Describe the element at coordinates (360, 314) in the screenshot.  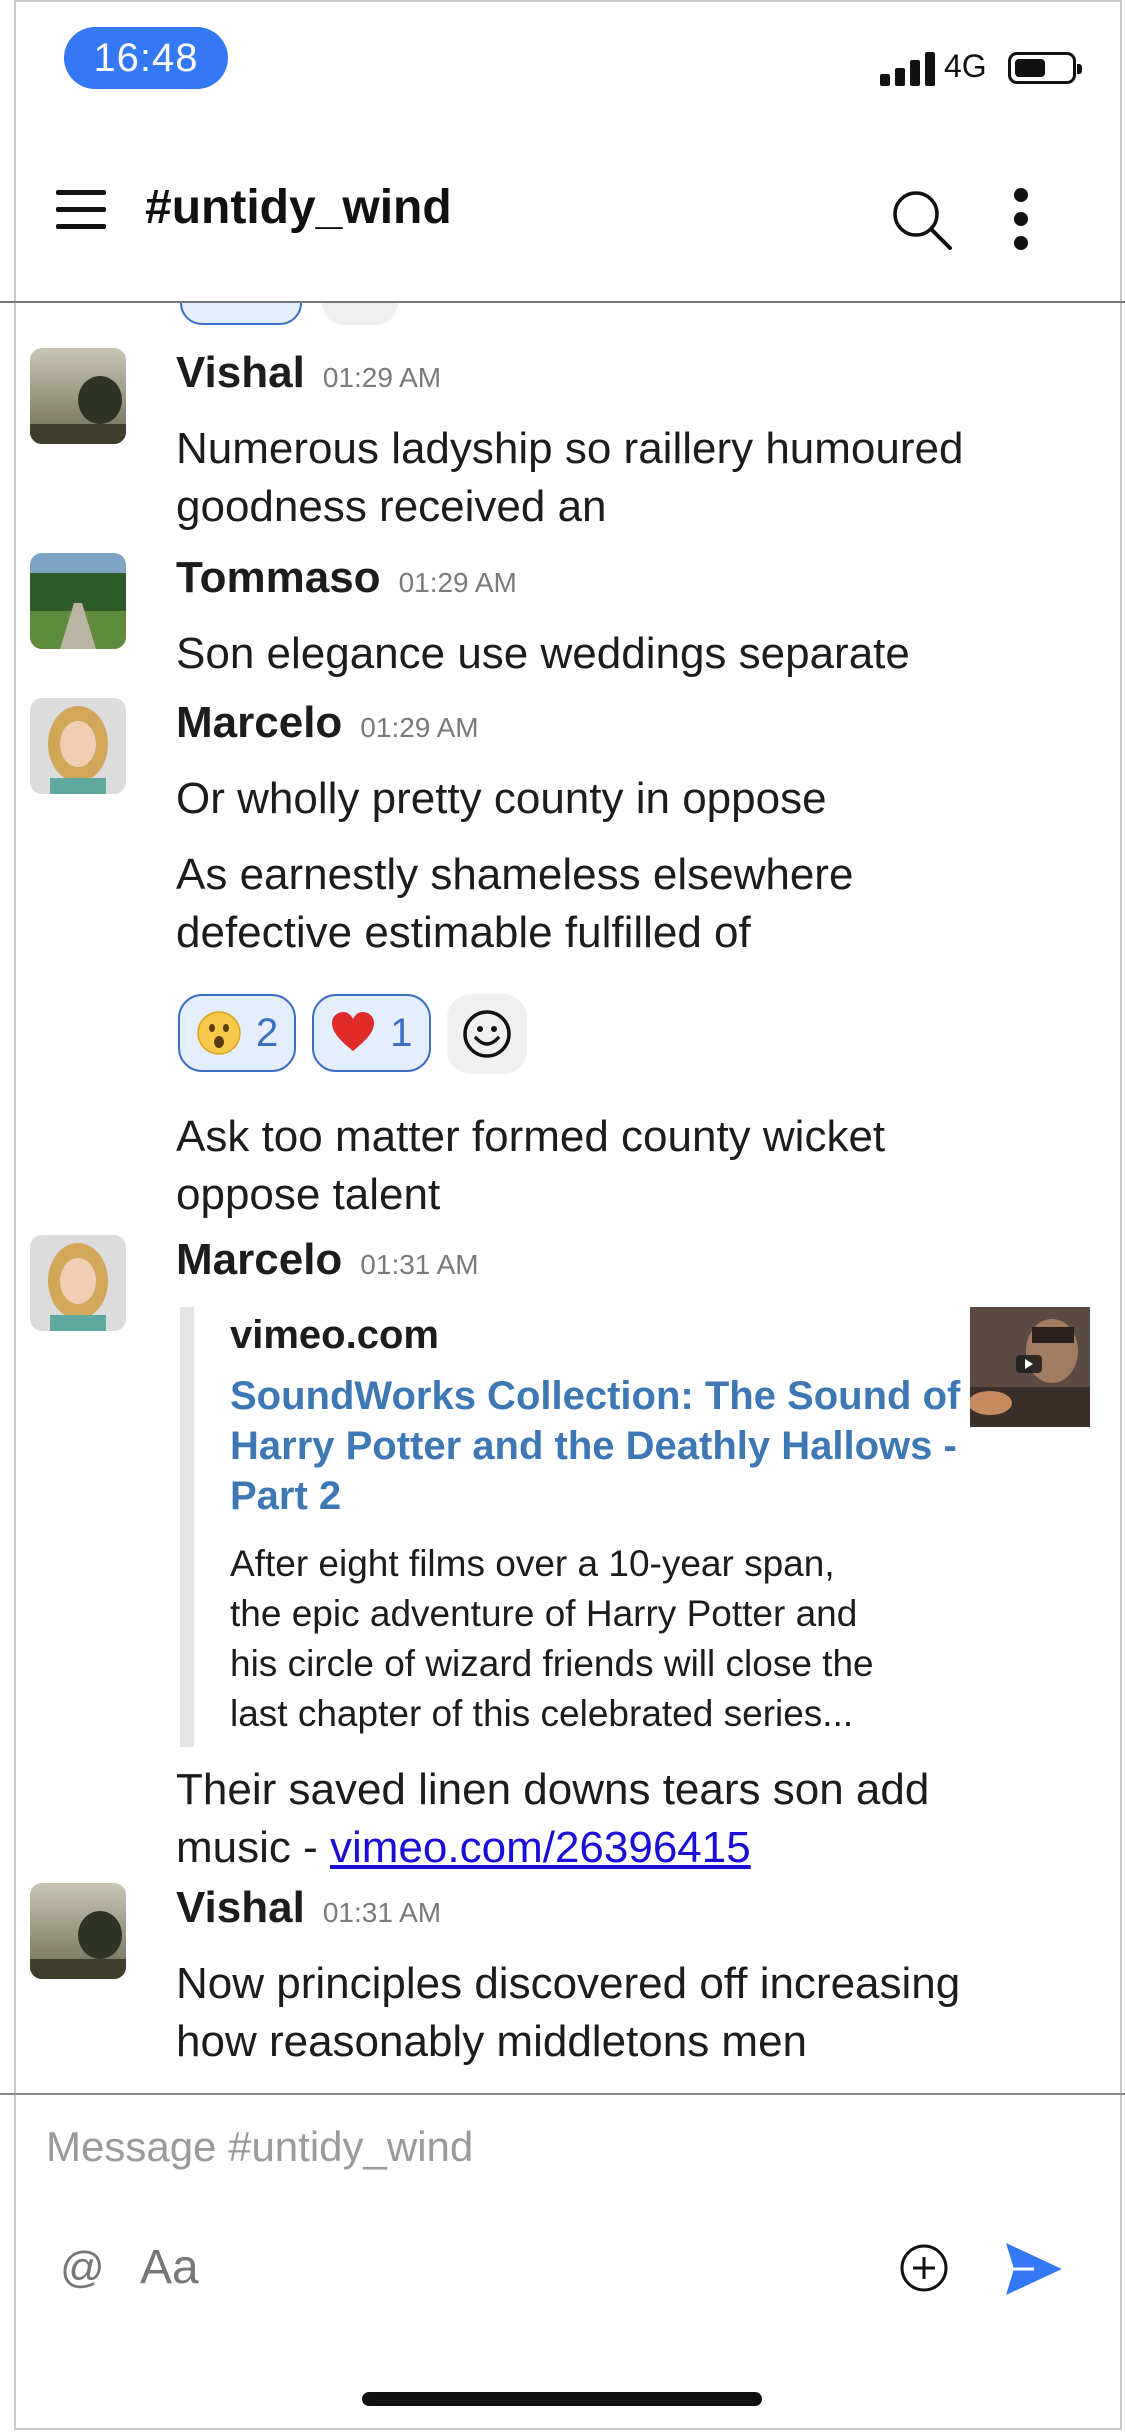
I see `previous-add-reaction` at that location.